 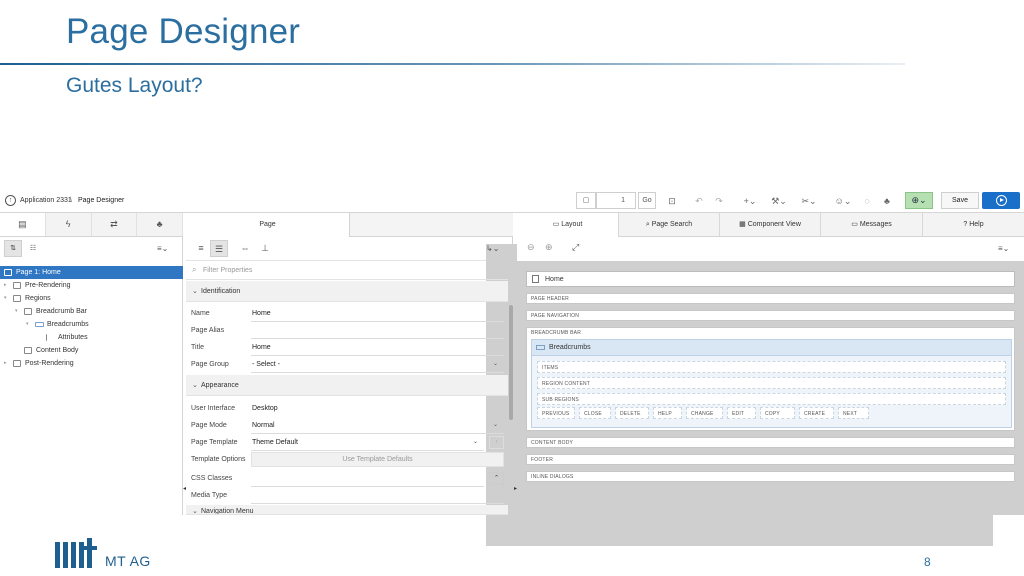 I want to click on prop-page-template: Page Template Theme Default ⌄ ›, so click(x=347, y=442).